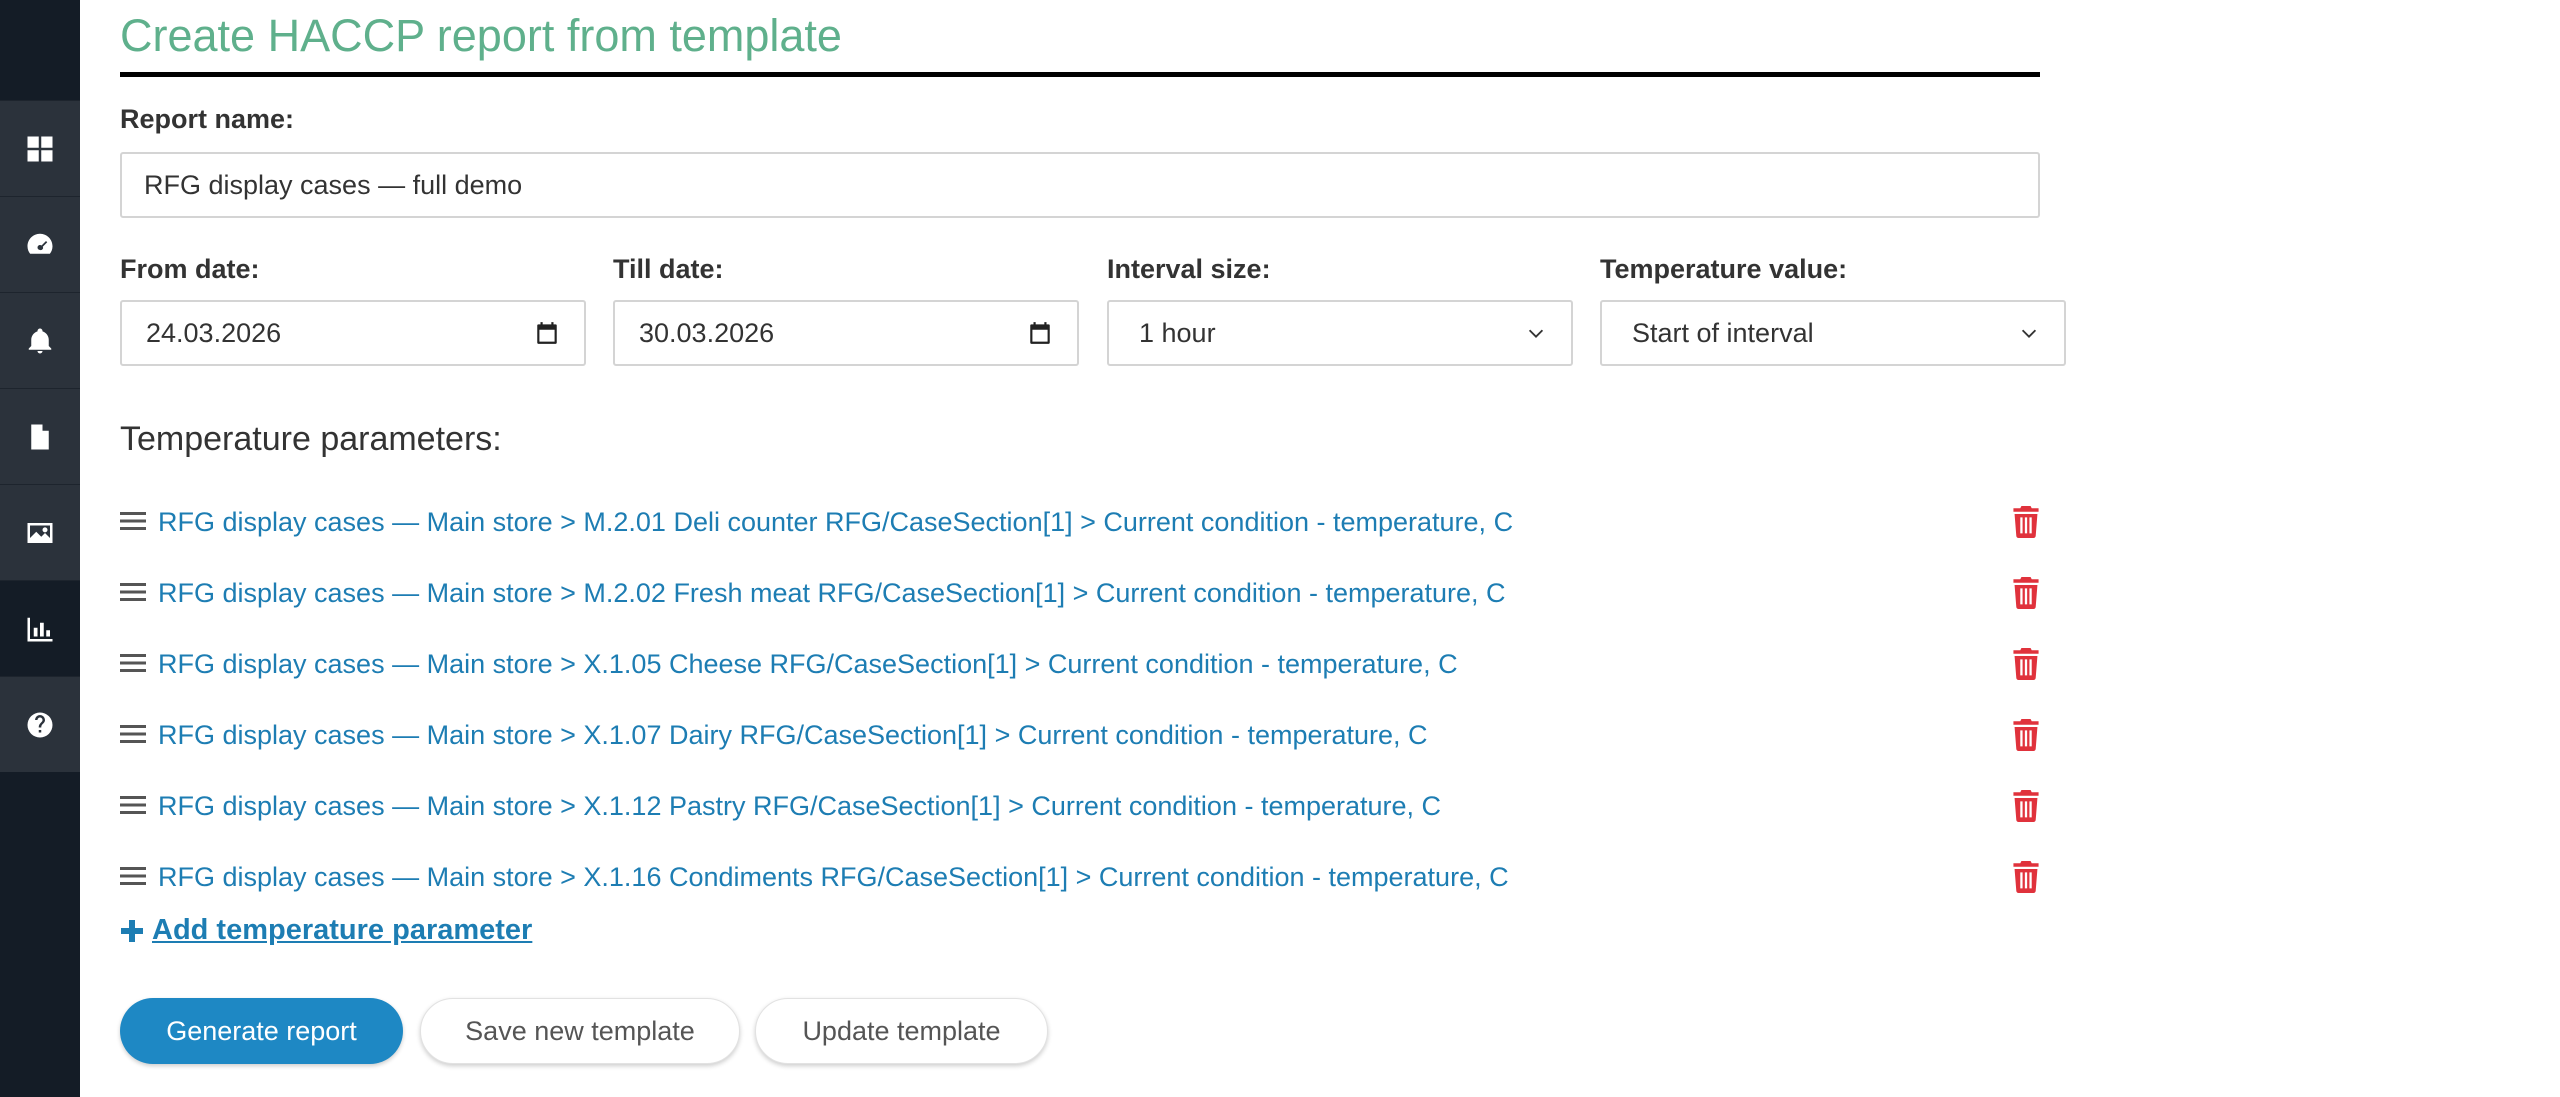  I want to click on add-temperature-parameter-link: Add temperature parameter, so click(326, 930).